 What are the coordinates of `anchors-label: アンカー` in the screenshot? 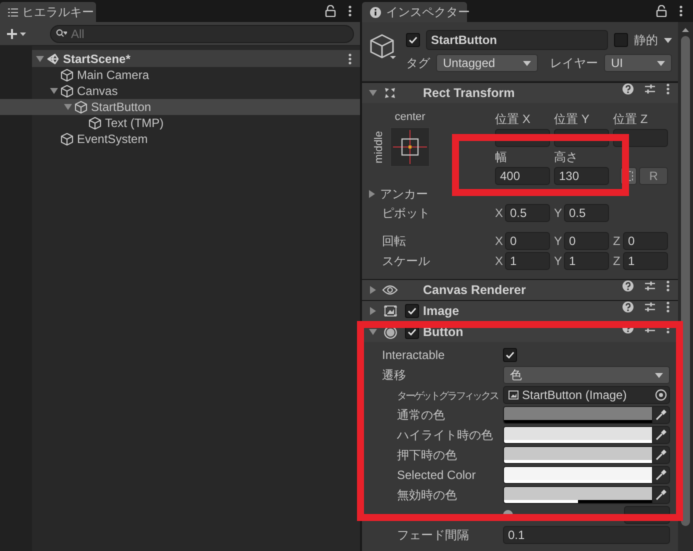 It's located at (404, 194).